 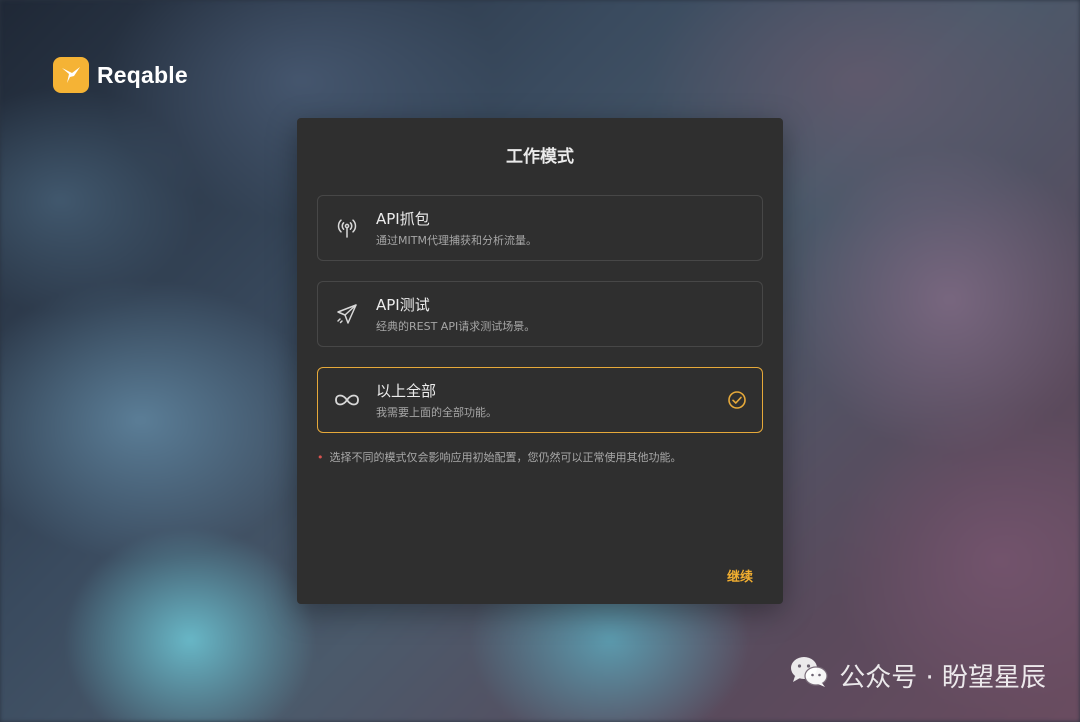 I want to click on option-all: 以上全部 我需要上面的全部功能。, so click(x=540, y=400).